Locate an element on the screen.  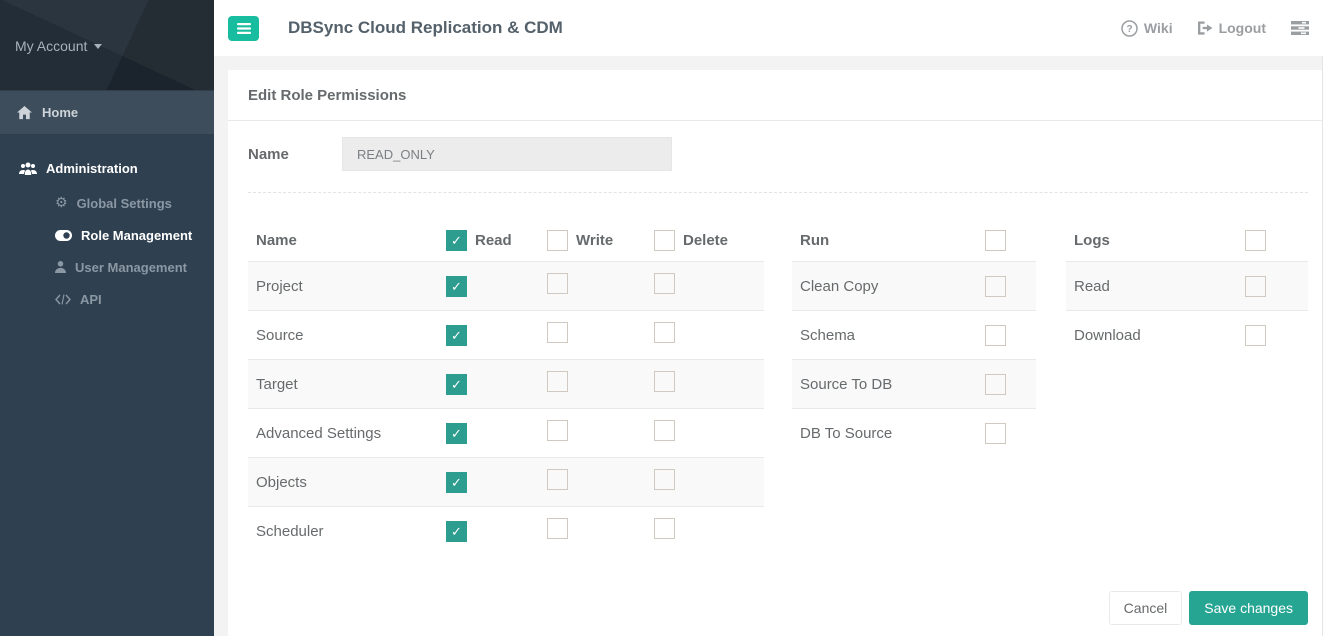
run-header-label: Run is located at coordinates (815, 240).